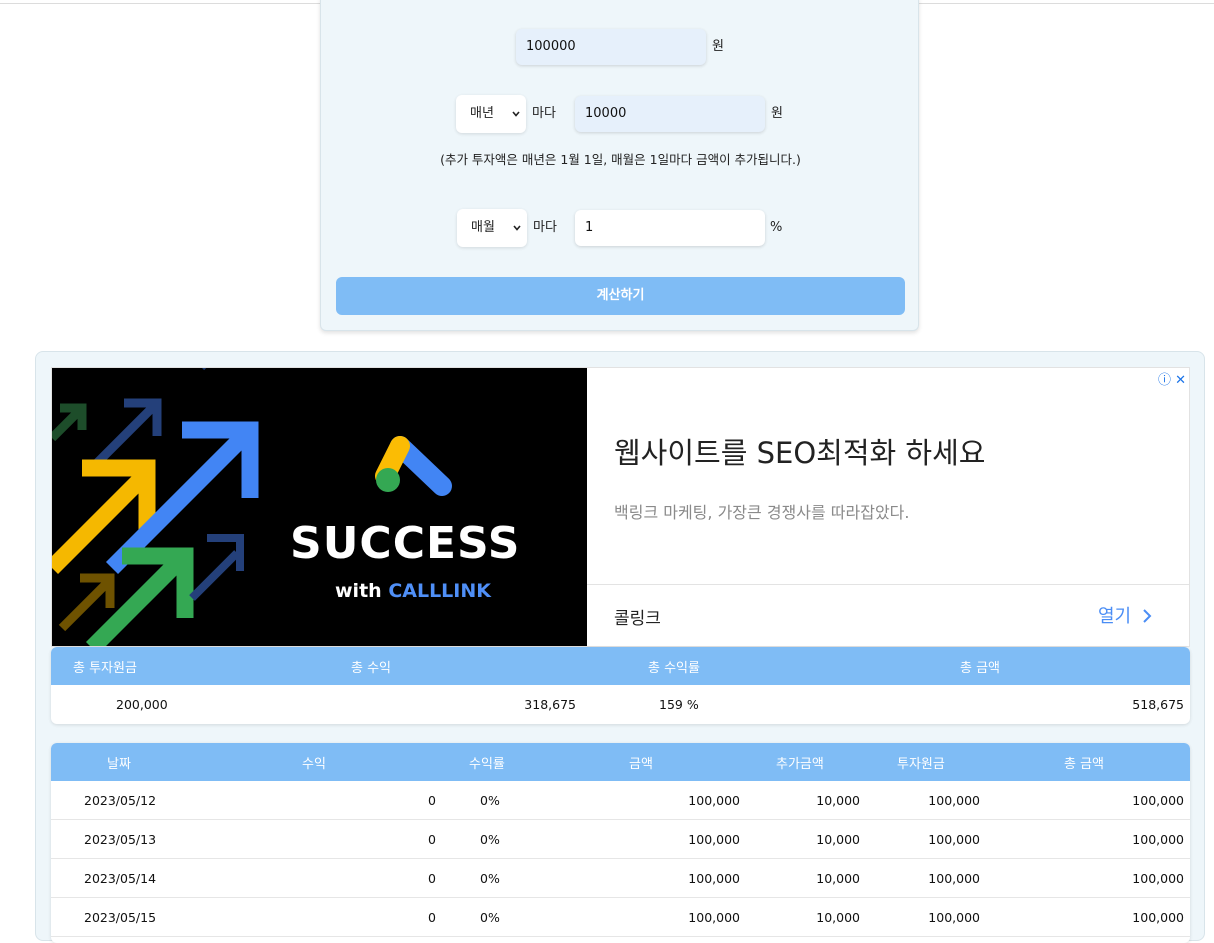 The height and width of the screenshot is (943, 1214). Describe the element at coordinates (252, 507) in the screenshot. I see `arrows-graphic` at that location.